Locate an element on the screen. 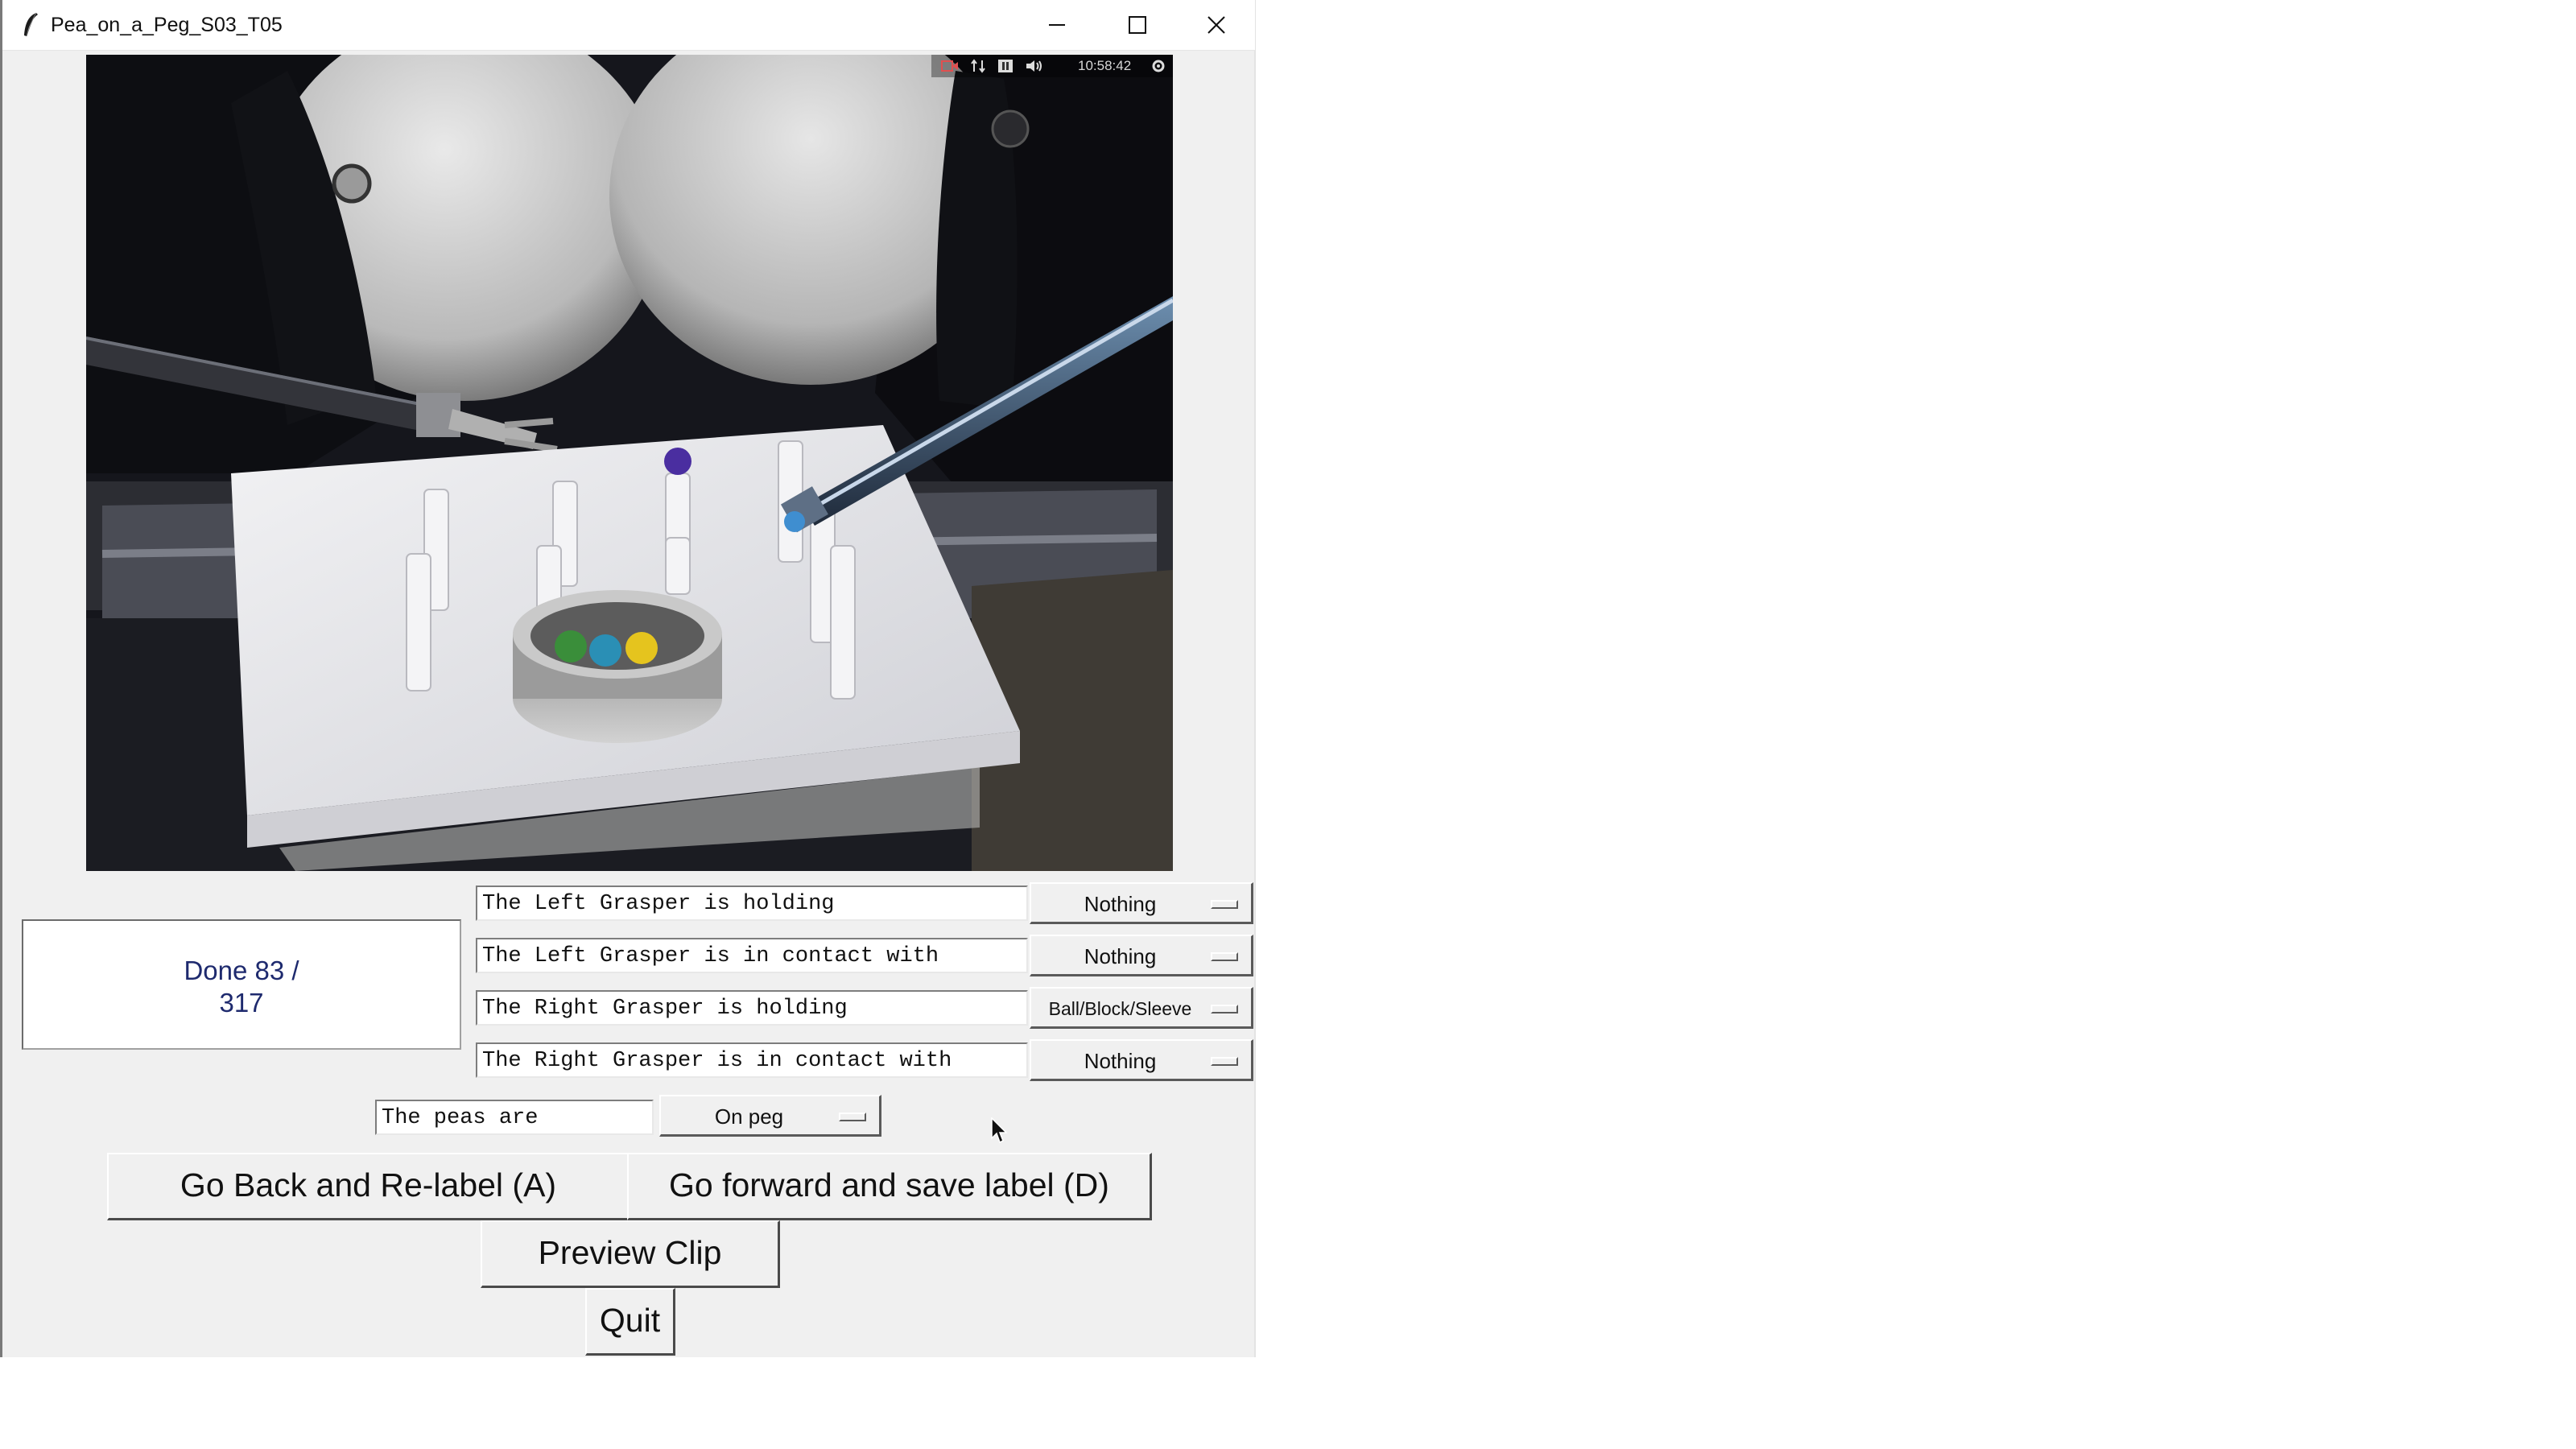  video-timestamp: 10:58:42 is located at coordinates (1105, 65).